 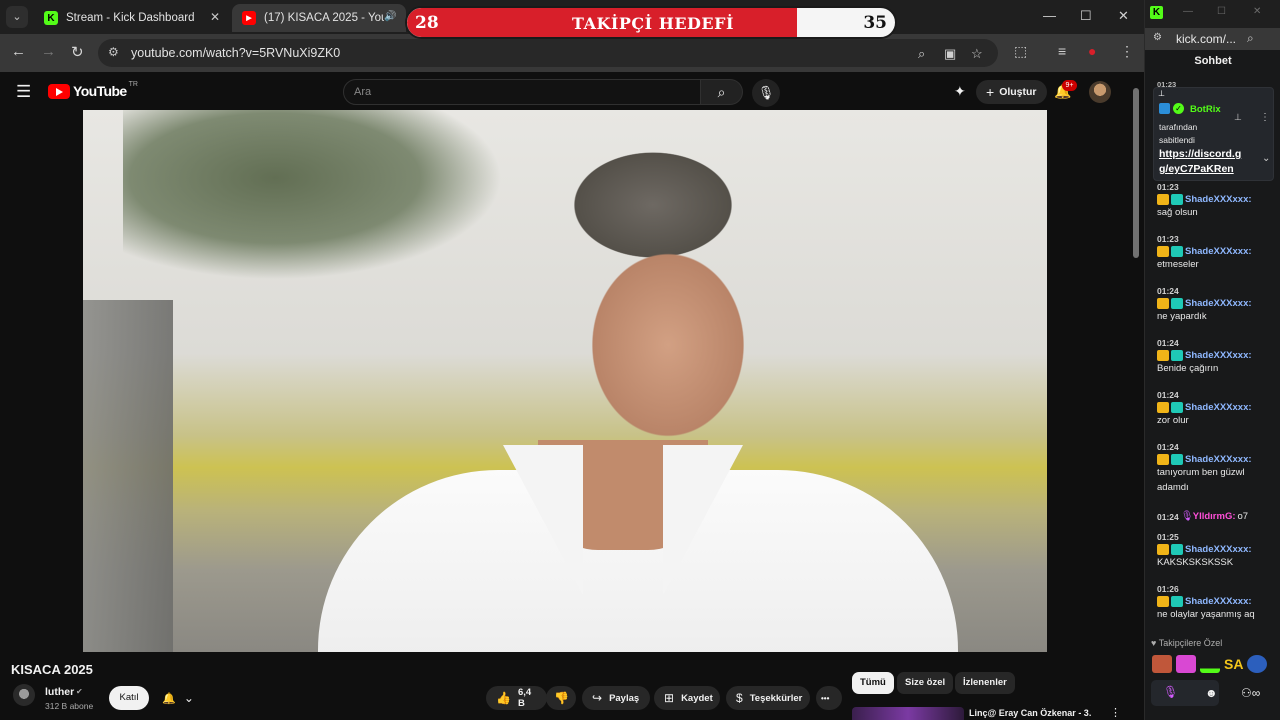 What do you see at coordinates (616, 698) in the screenshot?
I see `share-button: ↪ Paylaş` at bounding box center [616, 698].